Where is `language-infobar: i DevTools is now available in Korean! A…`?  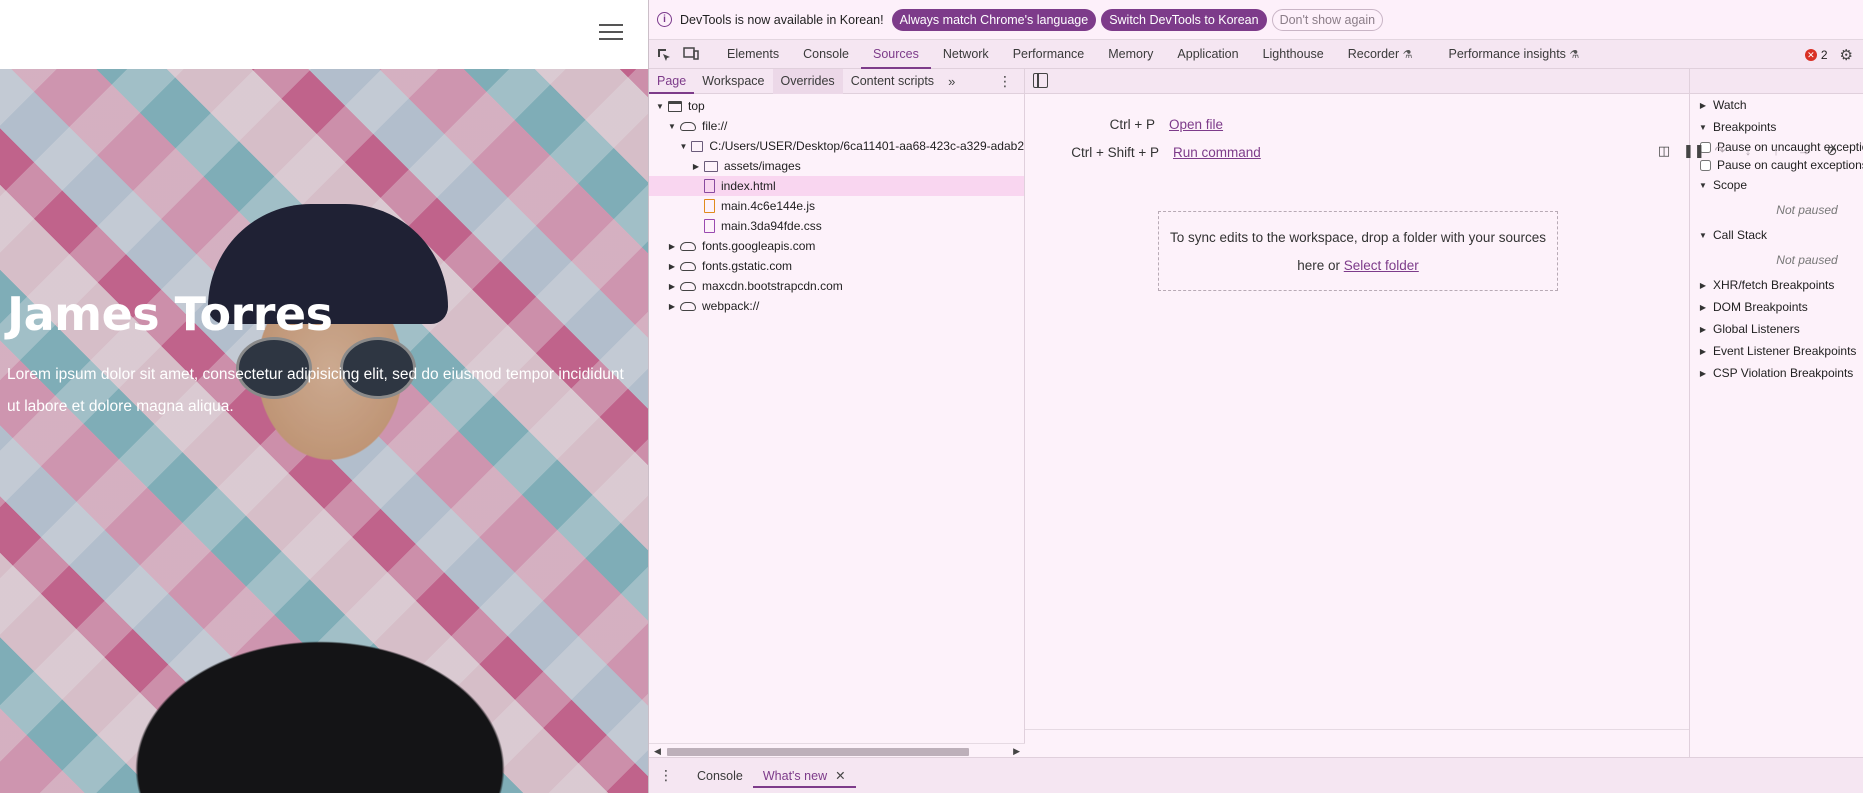 language-infobar: i DevTools is now available in Korean! A… is located at coordinates (1256, 20).